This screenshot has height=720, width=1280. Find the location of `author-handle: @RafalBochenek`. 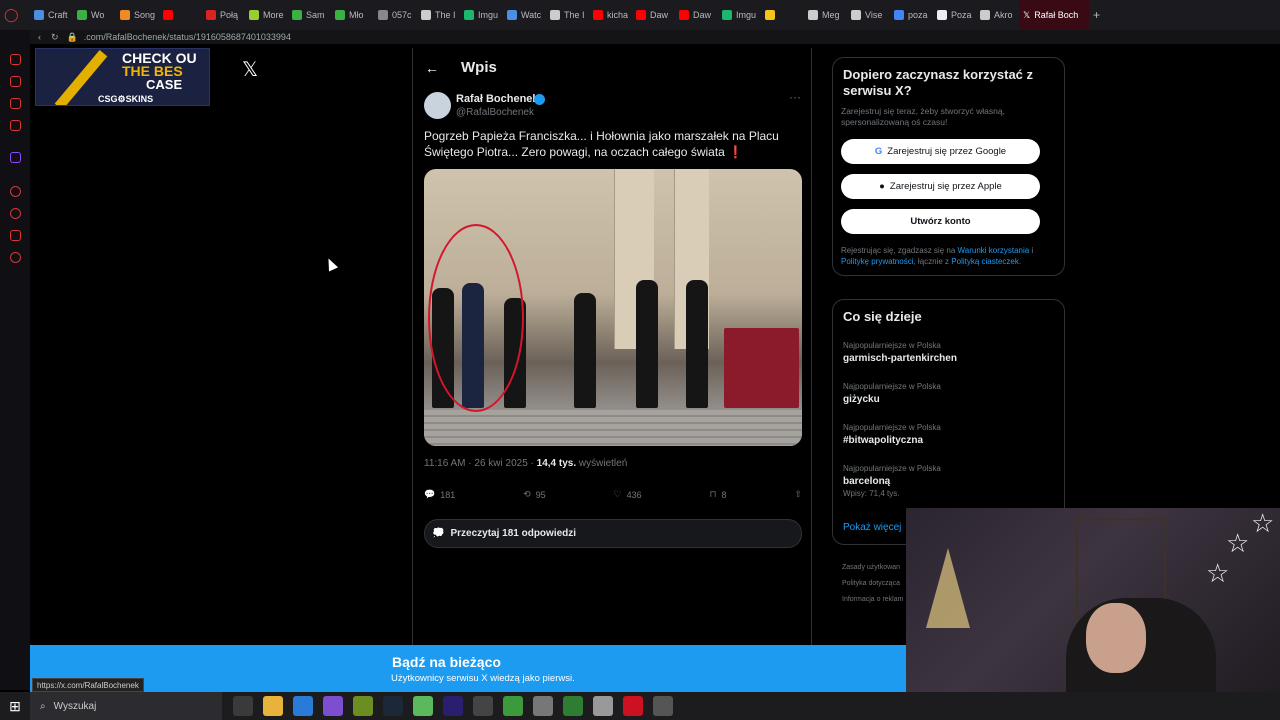

author-handle: @RafalBochenek is located at coordinates (495, 112).